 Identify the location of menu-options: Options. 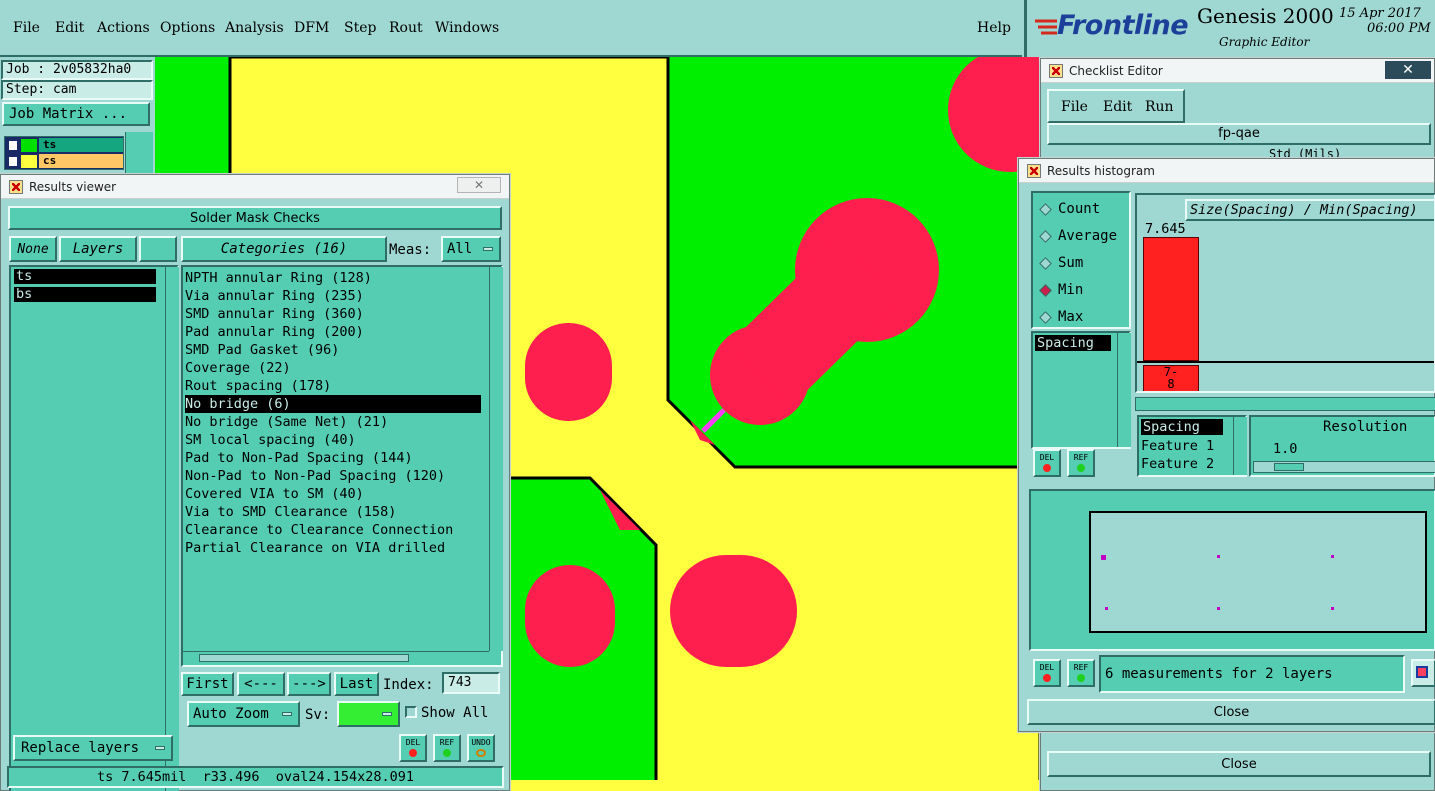
(187, 28).